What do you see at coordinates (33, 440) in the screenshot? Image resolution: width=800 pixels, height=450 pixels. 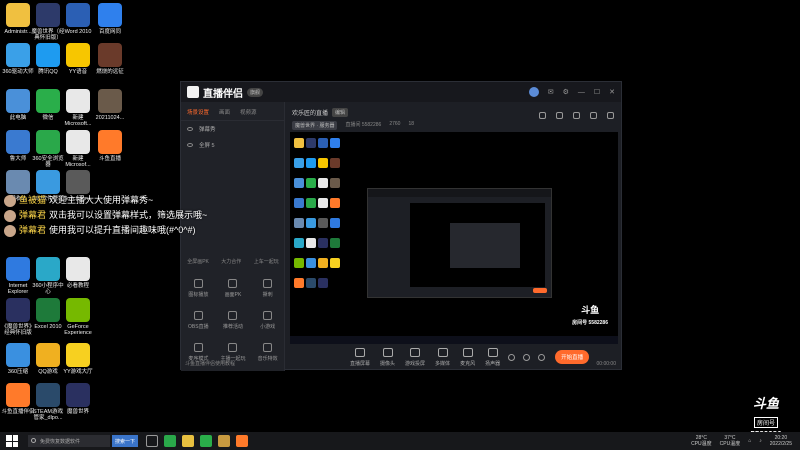 I see `search-icon` at bounding box center [33, 440].